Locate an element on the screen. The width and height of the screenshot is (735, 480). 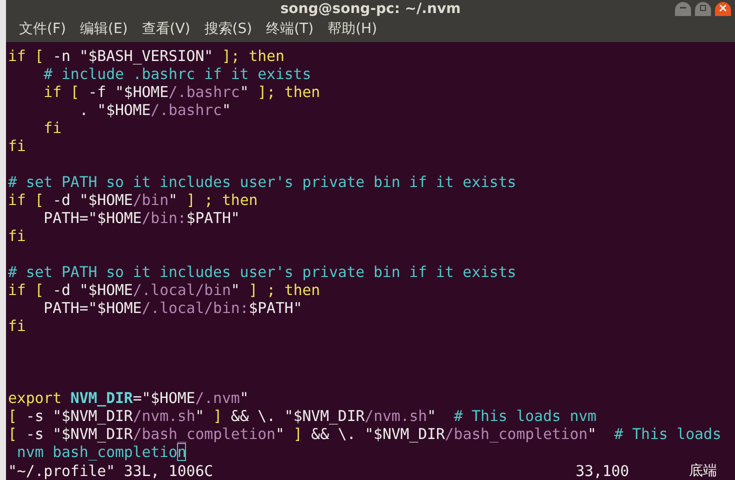
menu-item: 查看(V) is located at coordinates (166, 29).